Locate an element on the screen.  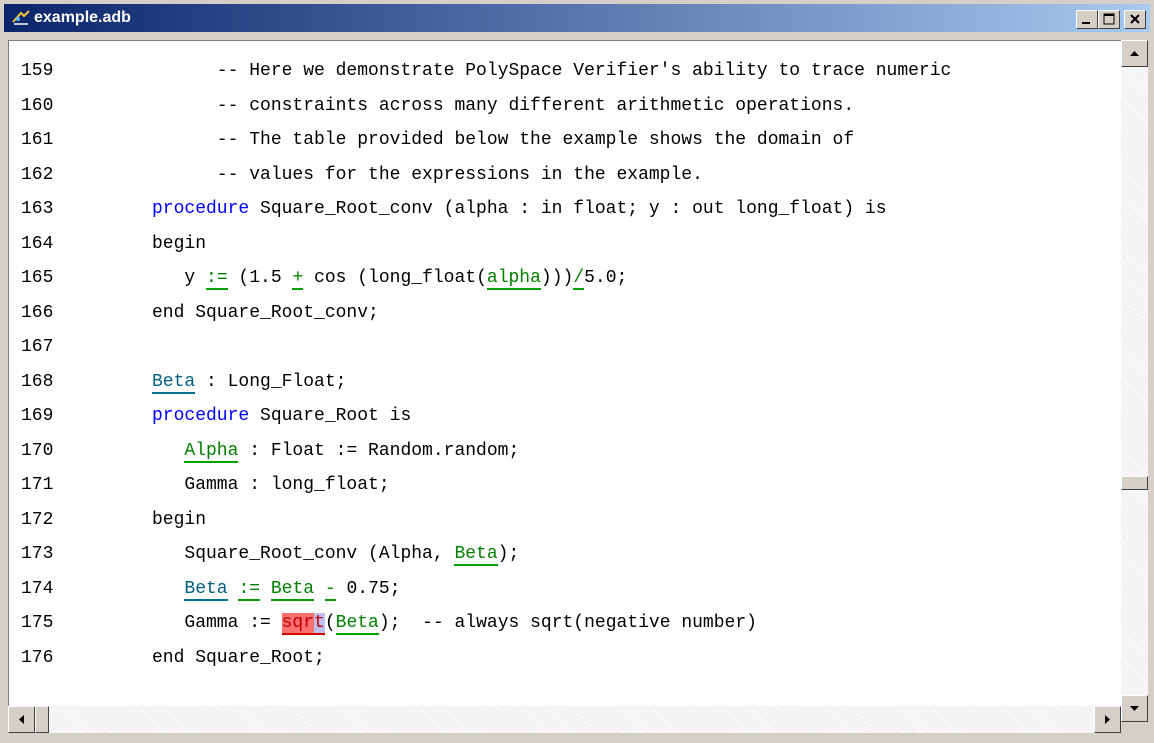
scroll-left-button is located at coordinates (21, 719).